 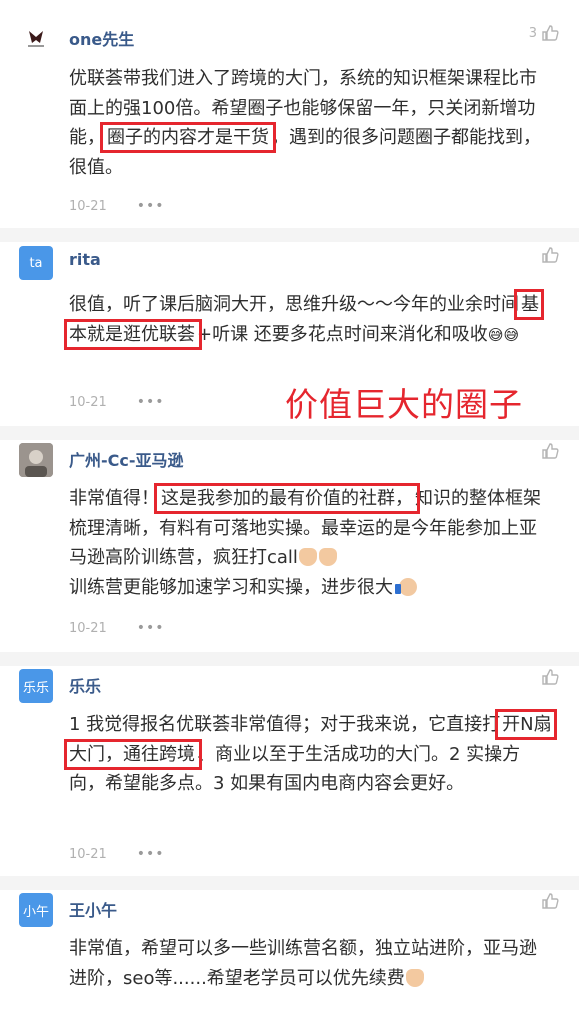 I want to click on avatar: 乐乐, so click(x=36, y=686).